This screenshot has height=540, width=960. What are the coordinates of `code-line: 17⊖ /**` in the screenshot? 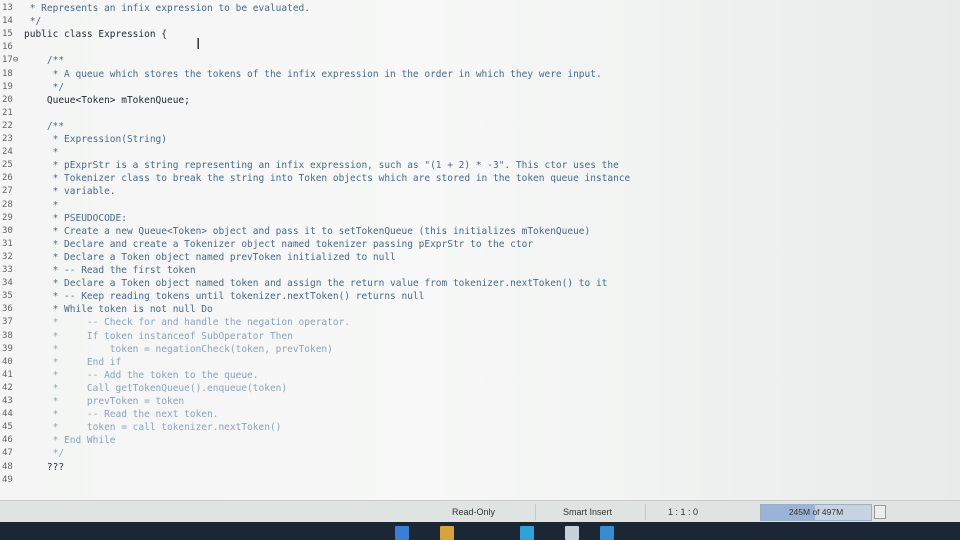 It's located at (480, 60).